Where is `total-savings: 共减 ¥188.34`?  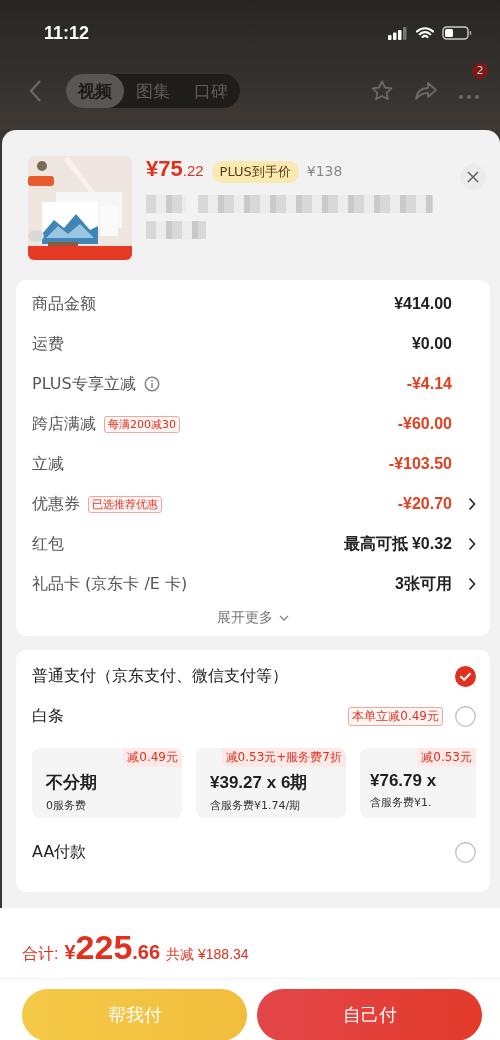 total-savings: 共减 ¥188.34 is located at coordinates (207, 955).